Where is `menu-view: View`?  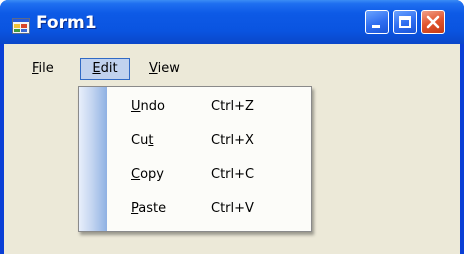 menu-view: View is located at coordinates (164, 69).